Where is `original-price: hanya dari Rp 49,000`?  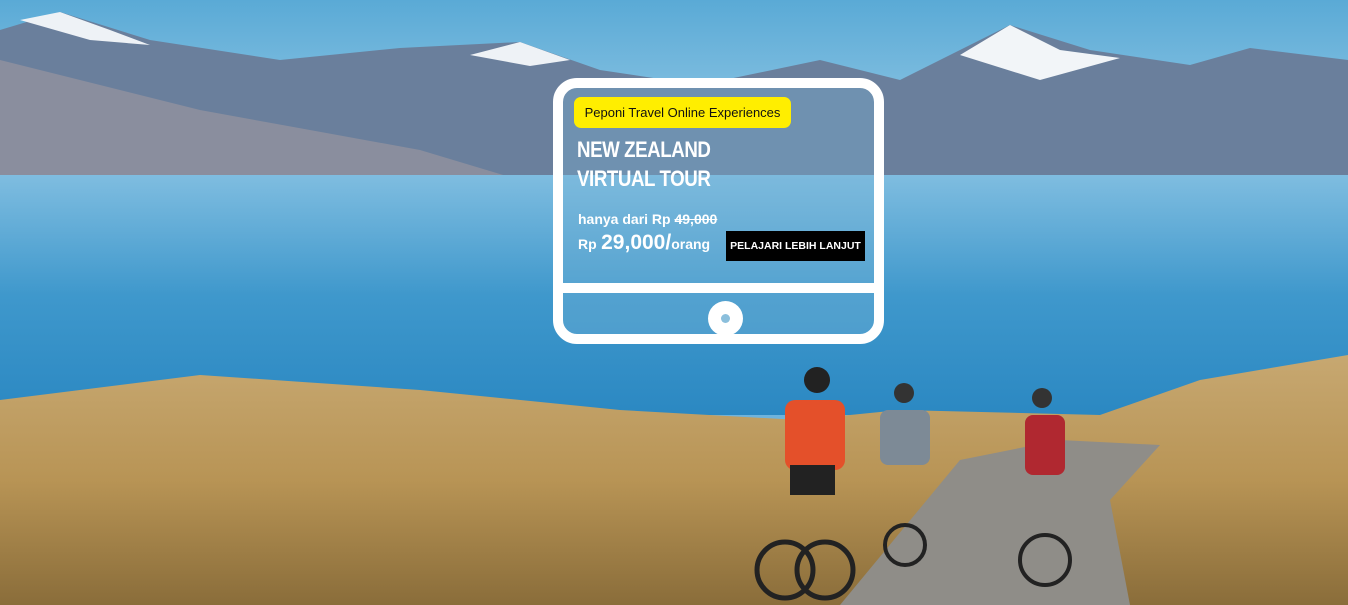
original-price: hanya dari Rp 49,000 is located at coordinates (647, 219).